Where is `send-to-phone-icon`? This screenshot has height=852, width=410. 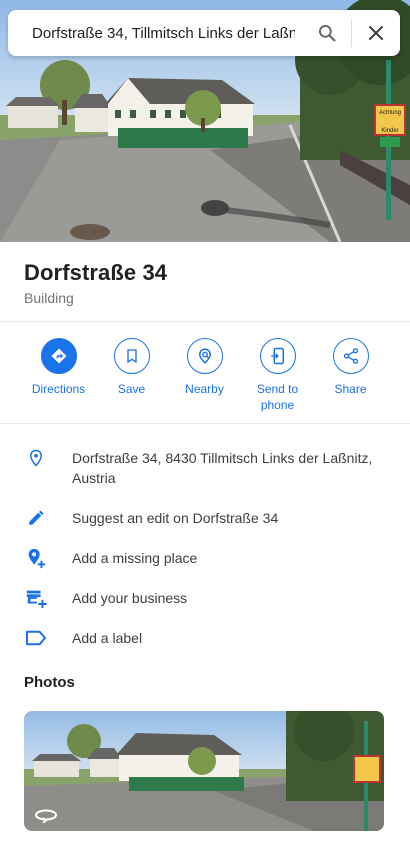
send-to-phone-icon is located at coordinates (277, 356).